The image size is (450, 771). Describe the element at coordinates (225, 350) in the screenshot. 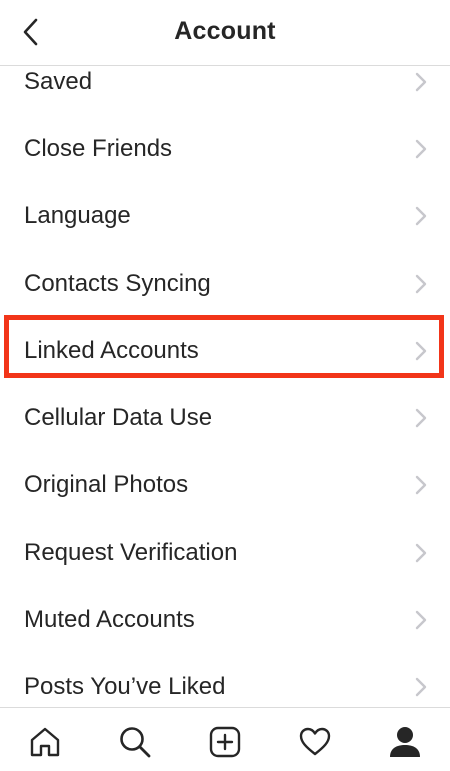

I see `menu-item-linked-accounts: Linked Accounts` at that location.